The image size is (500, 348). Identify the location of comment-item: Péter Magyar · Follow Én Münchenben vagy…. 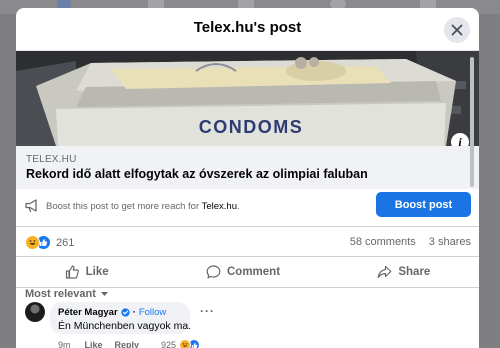
(245, 325).